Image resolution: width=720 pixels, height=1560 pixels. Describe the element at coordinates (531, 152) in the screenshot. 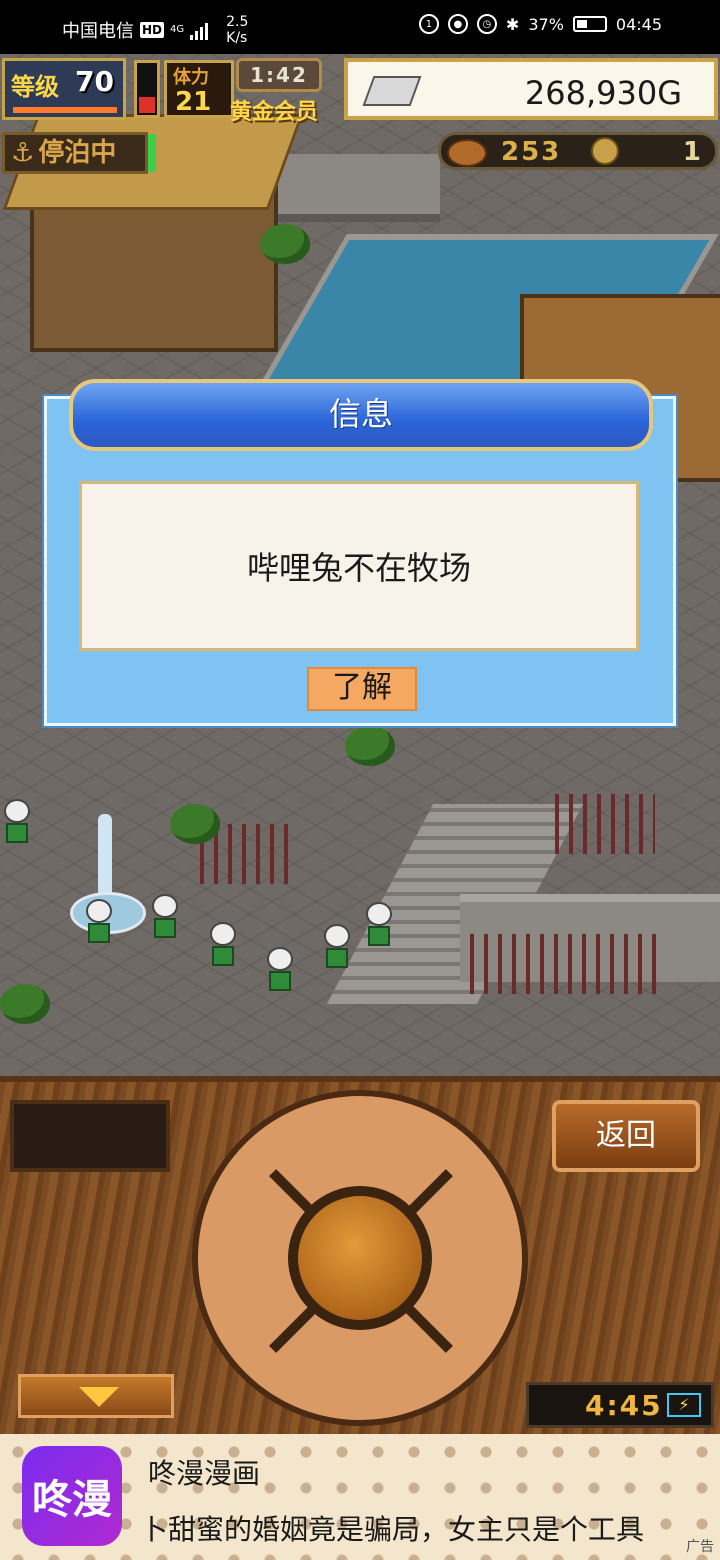

I see `resource-count: 253` at that location.